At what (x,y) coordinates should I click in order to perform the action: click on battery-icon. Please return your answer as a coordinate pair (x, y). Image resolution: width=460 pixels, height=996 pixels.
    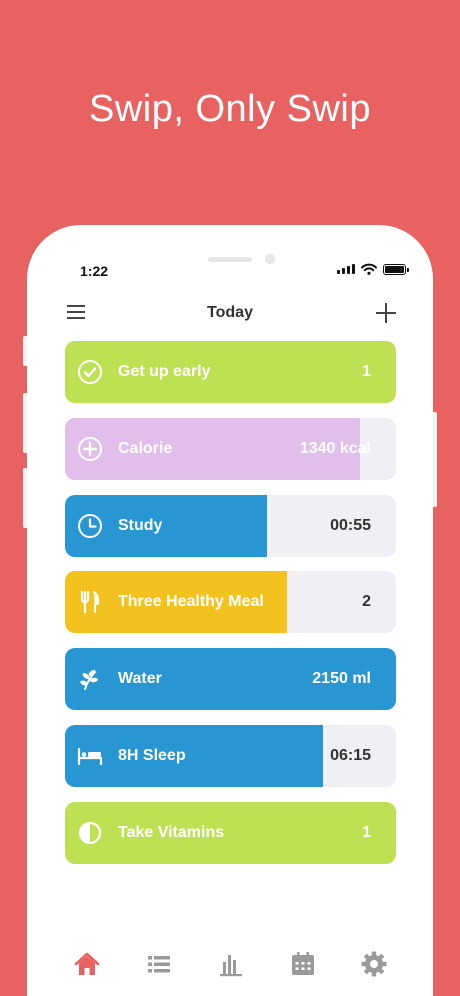
    Looking at the image, I should click on (396, 269).